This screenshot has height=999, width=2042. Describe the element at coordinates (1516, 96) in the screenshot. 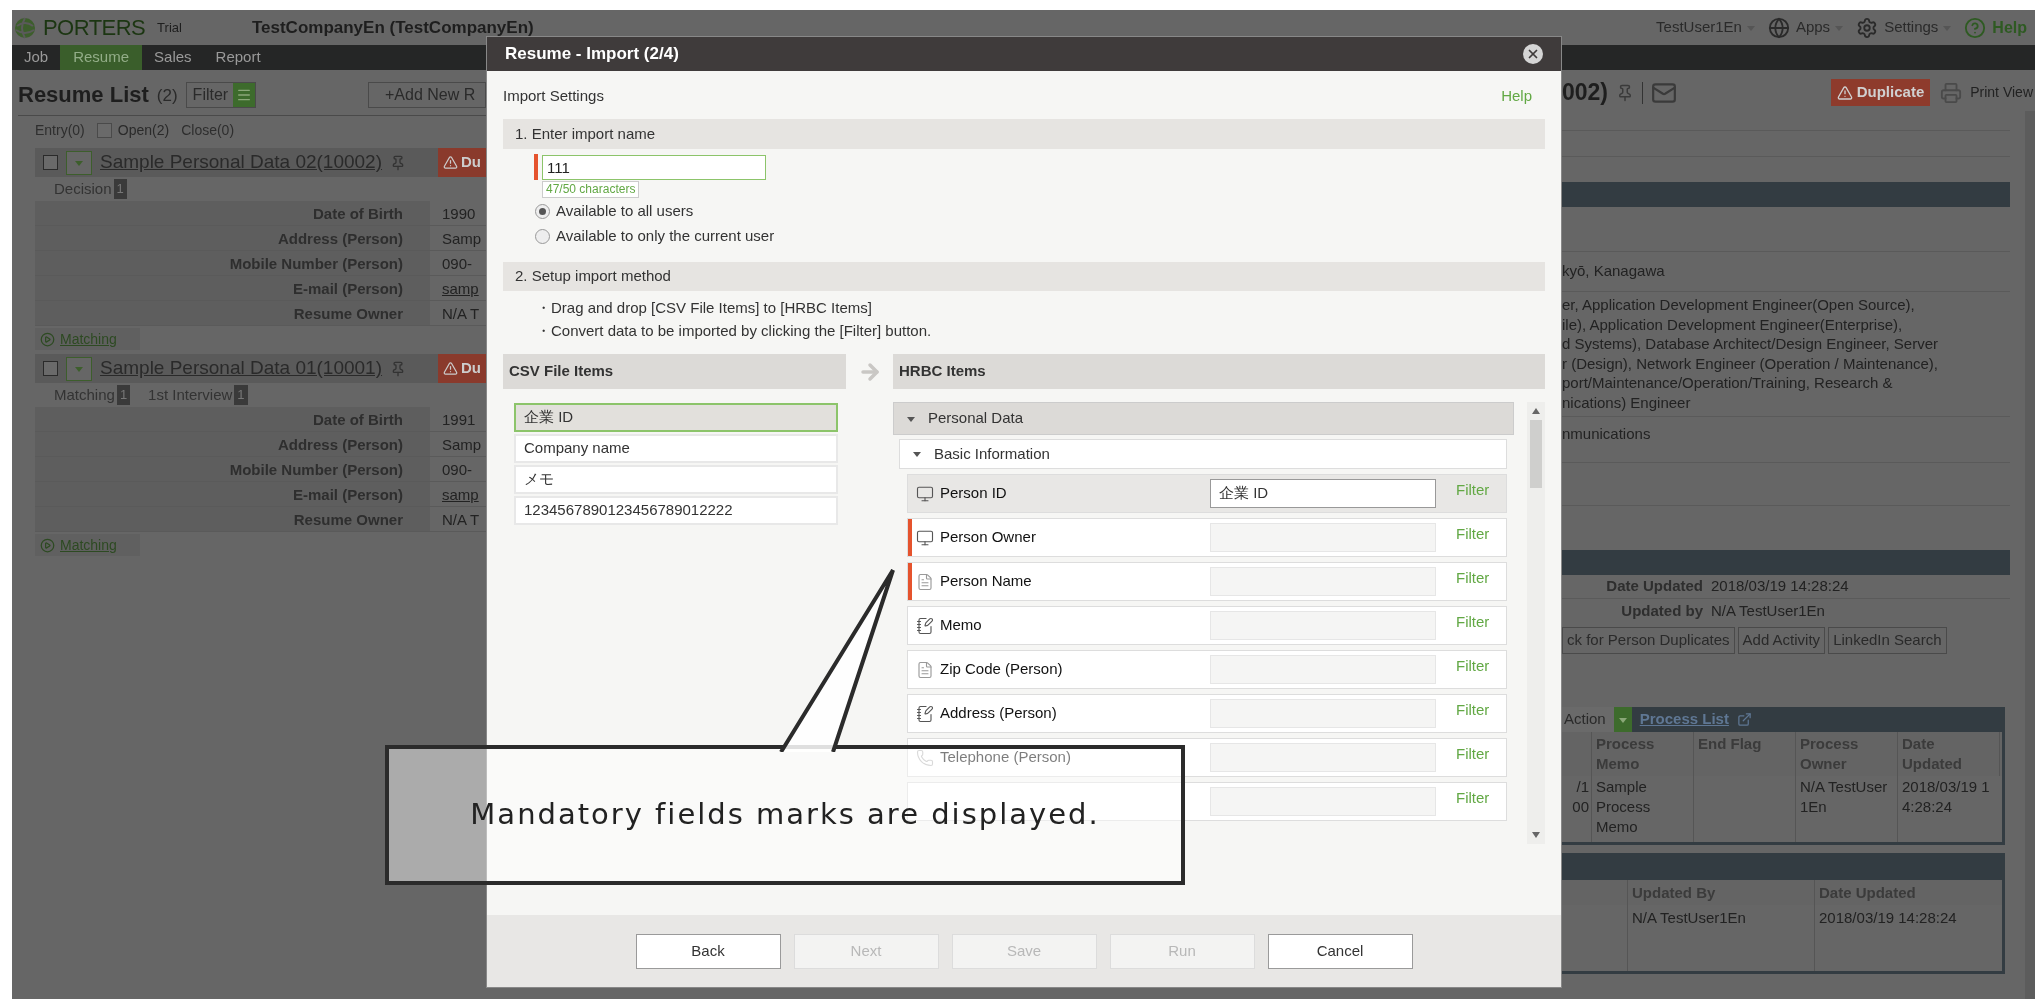

I see `help-link: Help` at that location.